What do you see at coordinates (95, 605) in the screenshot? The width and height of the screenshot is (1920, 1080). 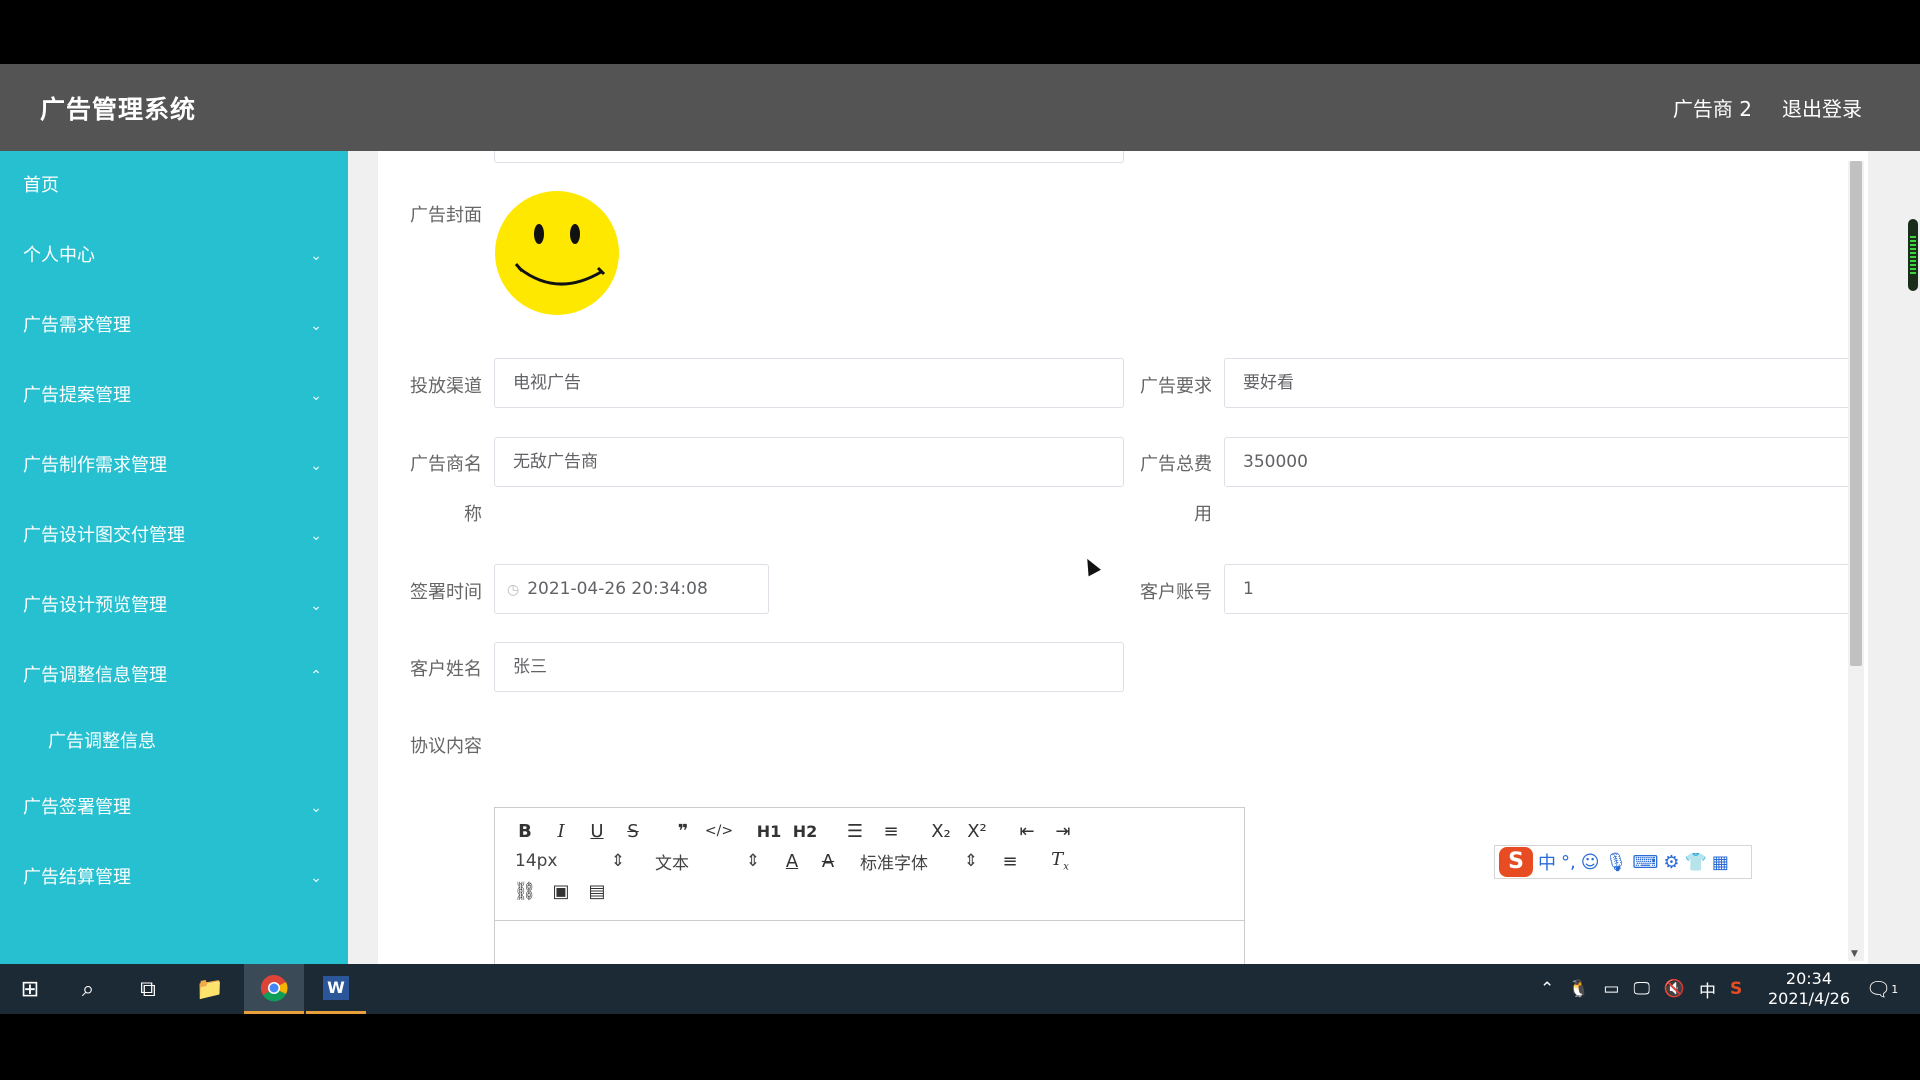 I see `sidebar-item-label: 广告设计预览管理` at bounding box center [95, 605].